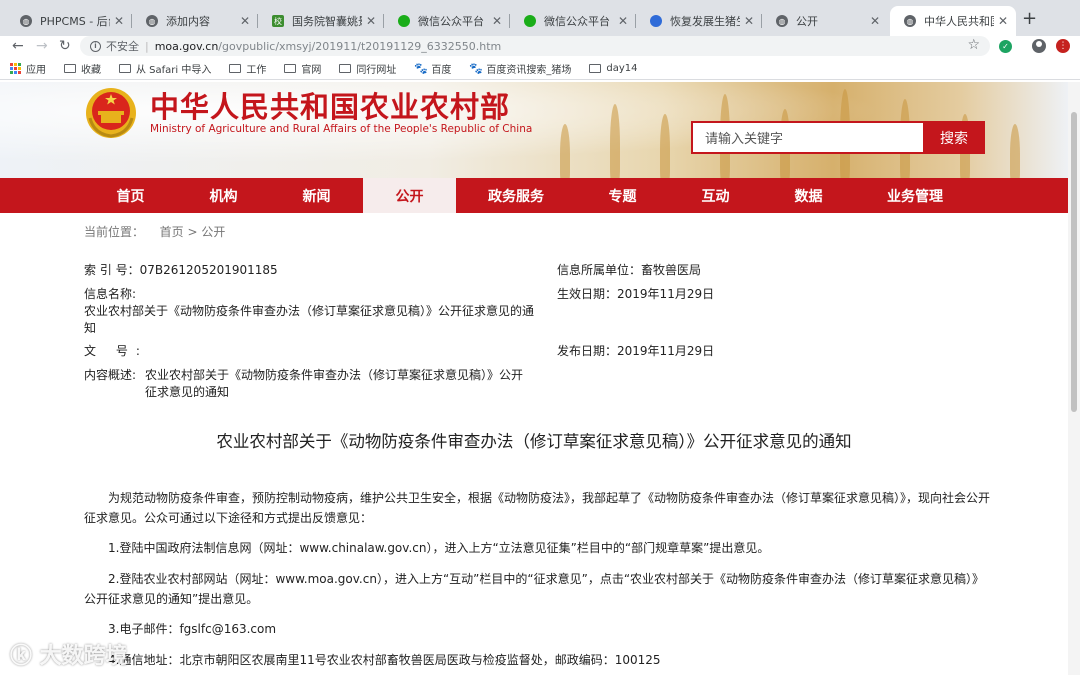  Describe the element at coordinates (213, 232) in the screenshot. I see `breadcrumb-current-link: 公开` at that location.